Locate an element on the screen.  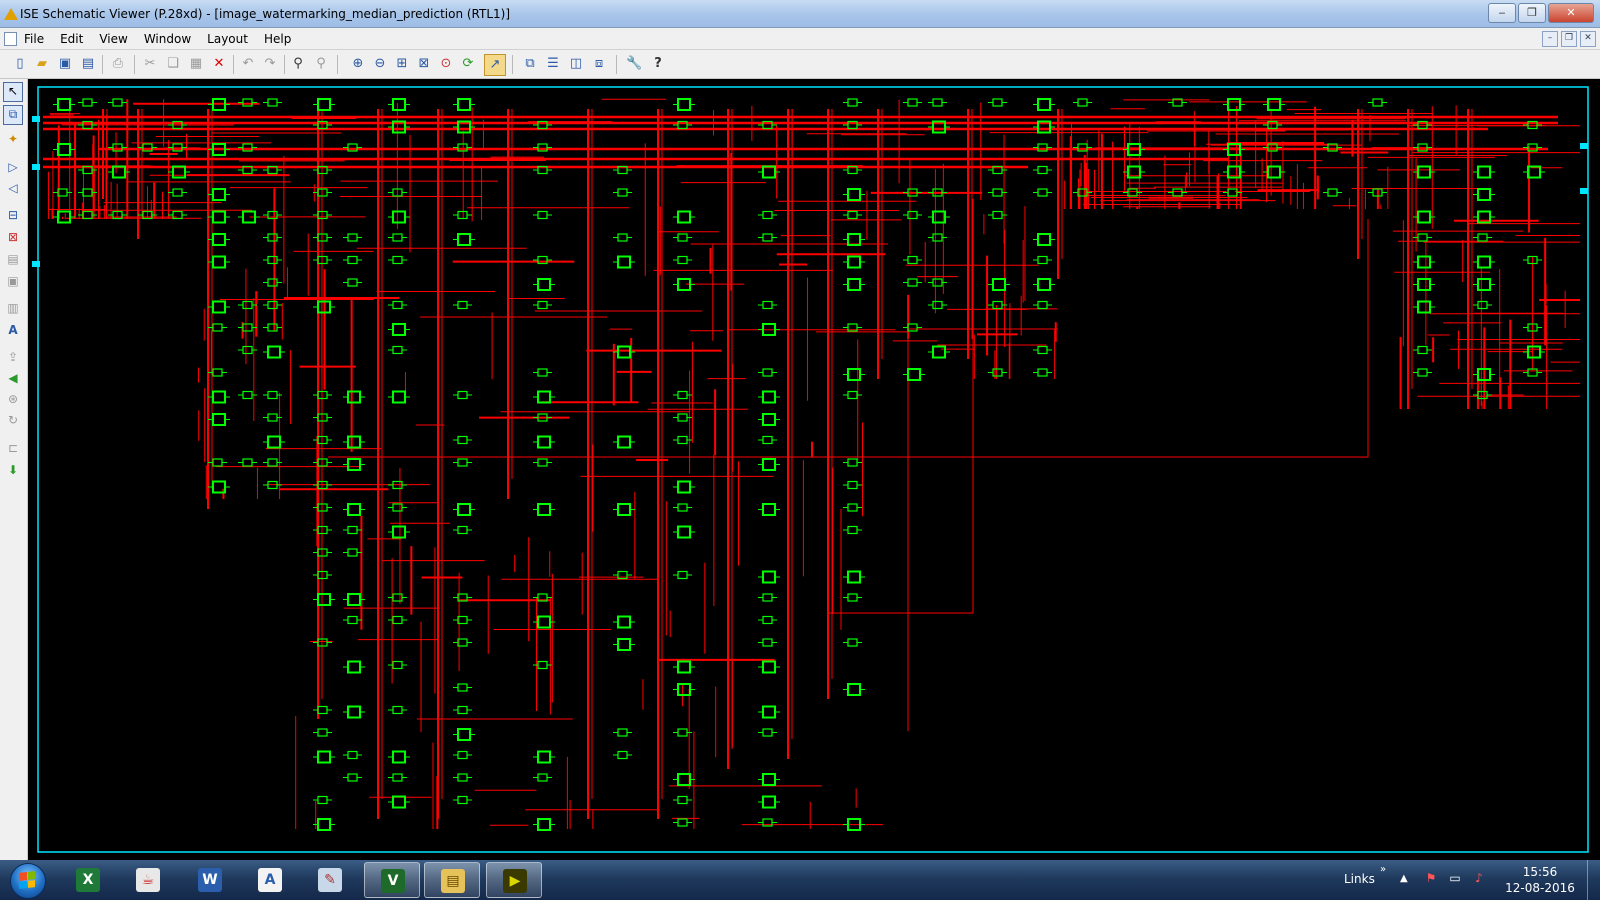
zoom-selected-icon: ⊙ is located at coordinates (446, 64).